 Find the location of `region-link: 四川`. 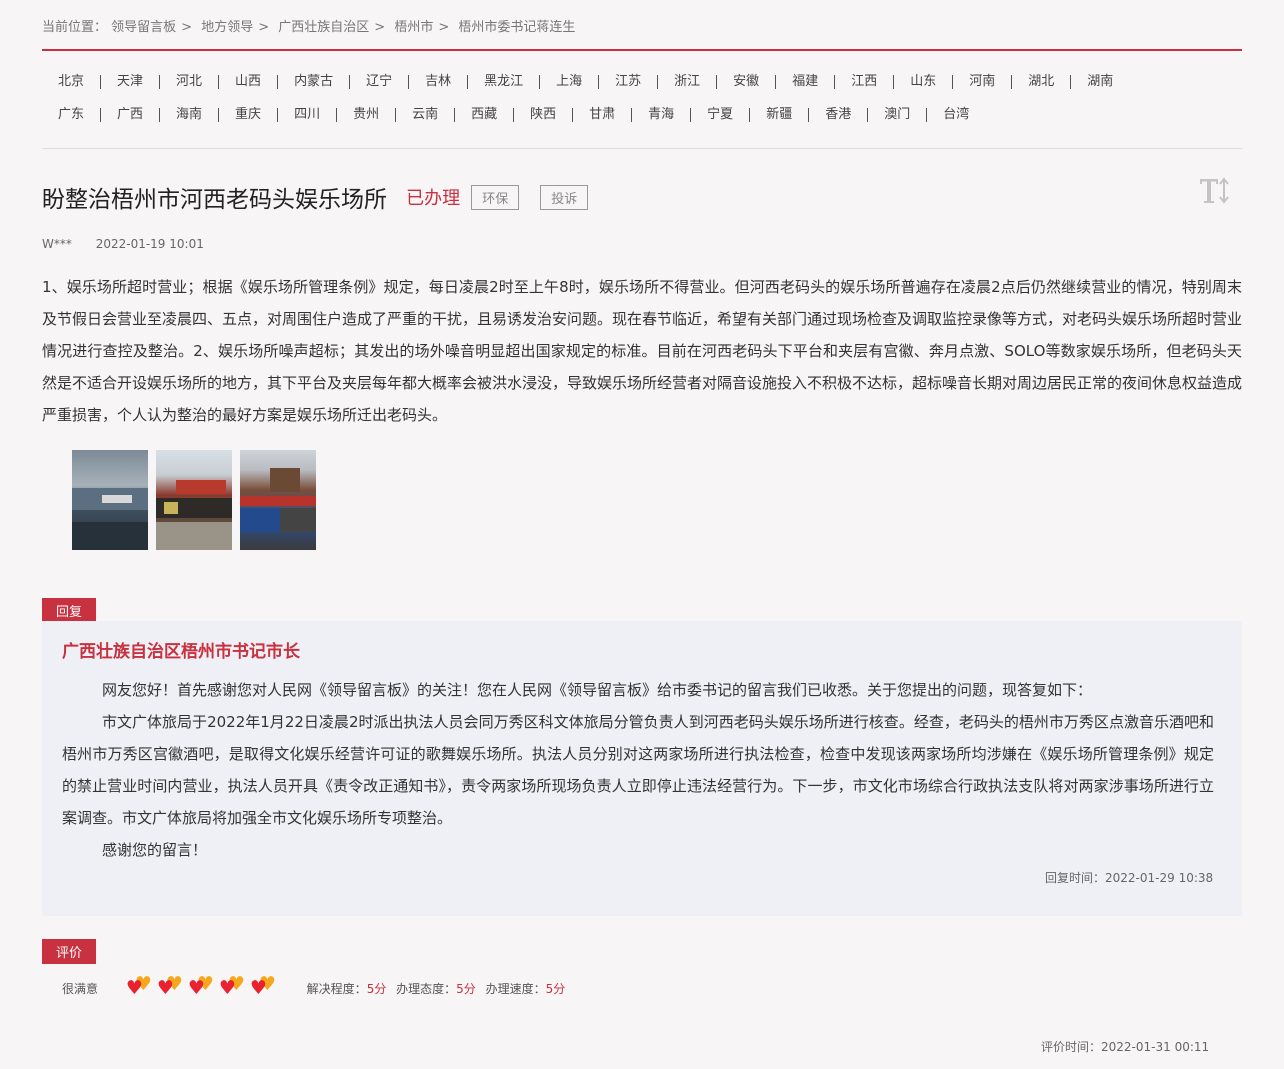

region-link: 四川 is located at coordinates (308, 115).